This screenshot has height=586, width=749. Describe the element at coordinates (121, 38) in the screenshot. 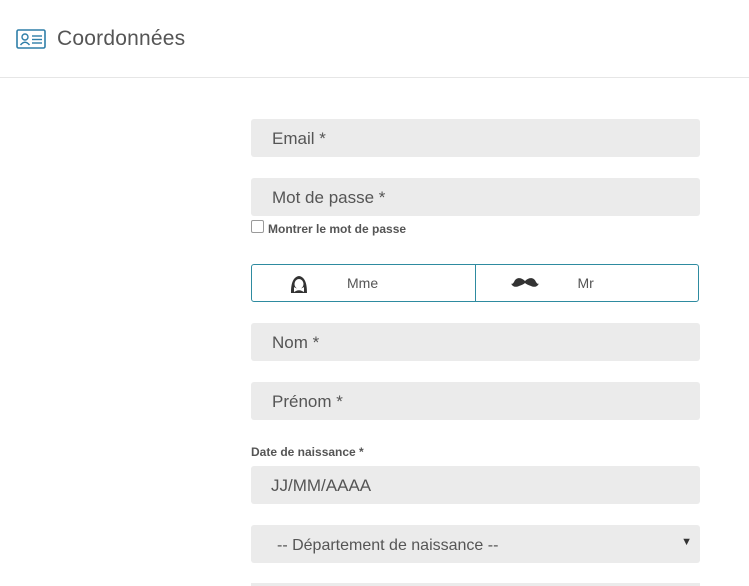

I see `section-title: Coordonnées` at that location.